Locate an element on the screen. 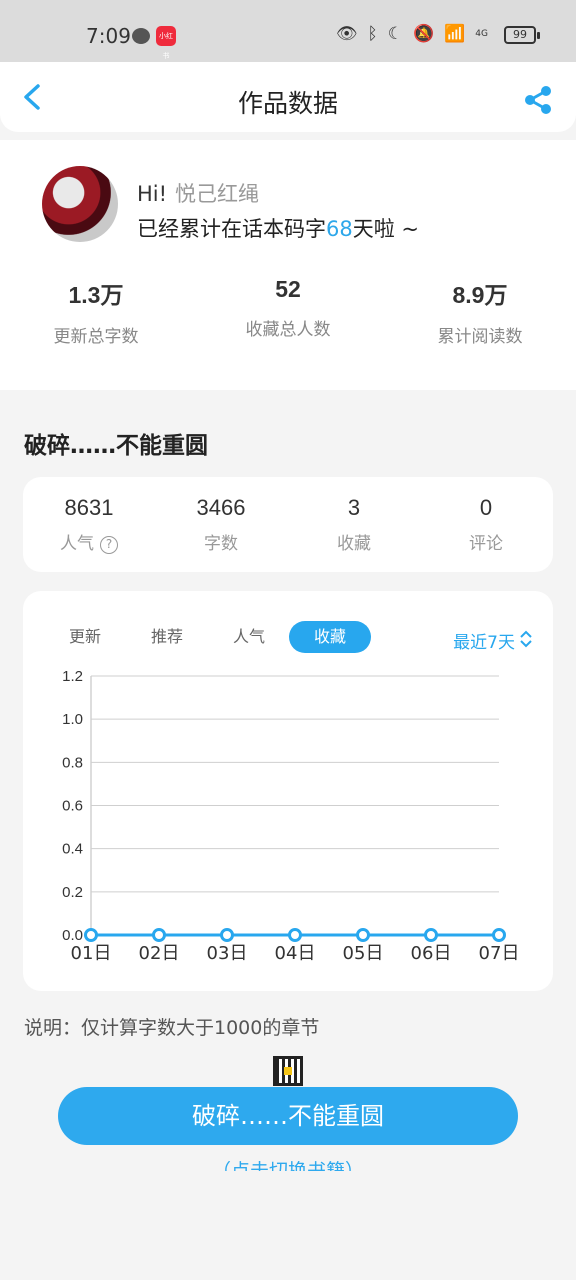  stat-value: 8.9万 is located at coordinates (480, 295).